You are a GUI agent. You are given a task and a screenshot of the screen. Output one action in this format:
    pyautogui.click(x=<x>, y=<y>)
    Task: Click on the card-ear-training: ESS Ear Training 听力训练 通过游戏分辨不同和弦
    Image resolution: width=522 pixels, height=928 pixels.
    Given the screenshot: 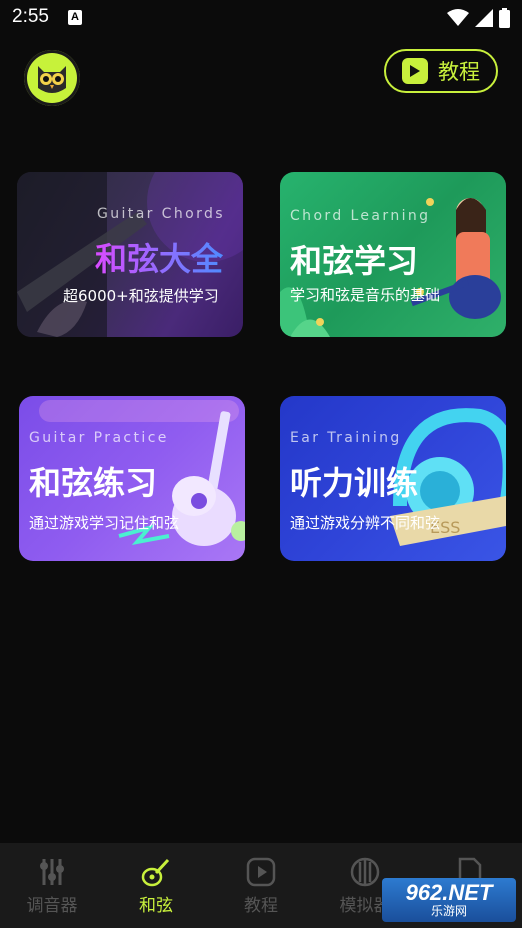 What is the action you would take?
    pyautogui.click(x=393, y=478)
    